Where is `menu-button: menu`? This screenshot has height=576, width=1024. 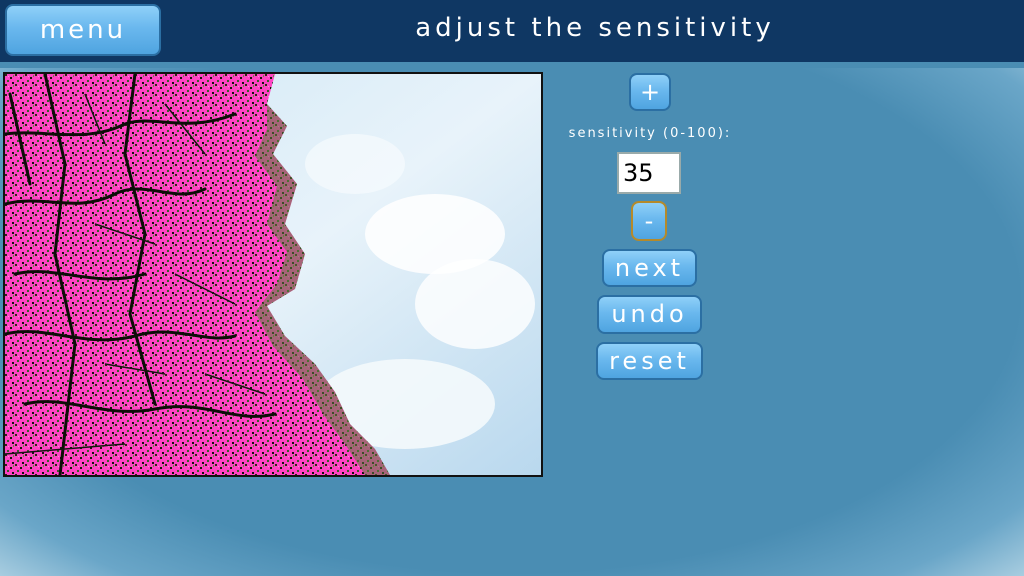
menu-button: menu is located at coordinates (83, 30).